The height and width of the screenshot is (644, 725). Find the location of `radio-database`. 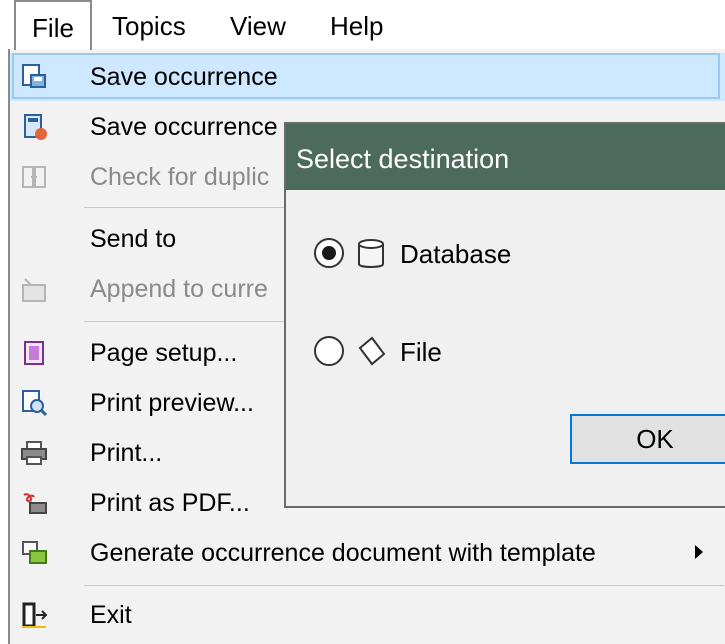

radio-database is located at coordinates (329, 253).